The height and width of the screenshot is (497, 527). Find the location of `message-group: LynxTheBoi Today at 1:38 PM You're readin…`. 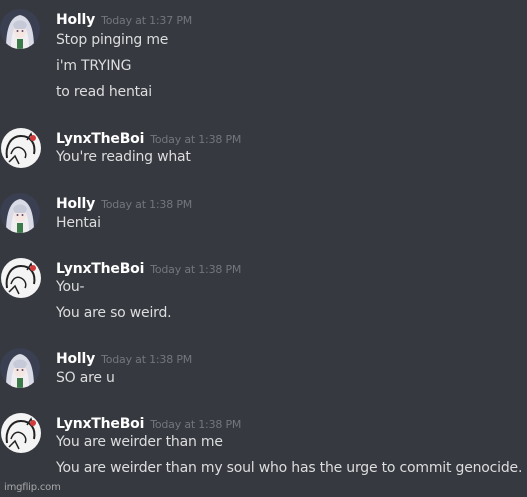

message-group: LynxTheBoi Today at 1:38 PM You're readin… is located at coordinates (263, 150).